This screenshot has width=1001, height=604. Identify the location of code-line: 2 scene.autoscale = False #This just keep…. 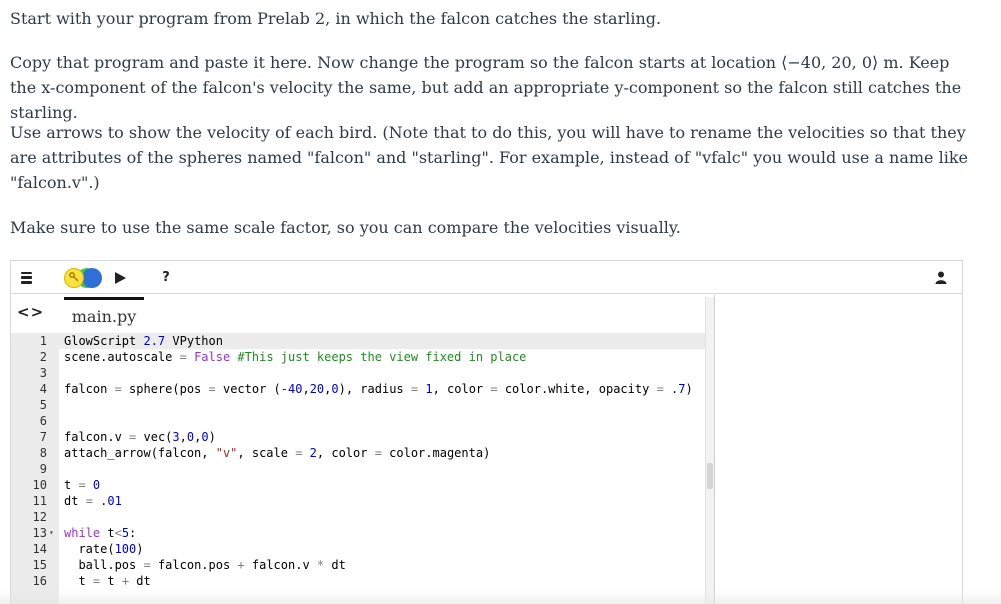
(358, 357).